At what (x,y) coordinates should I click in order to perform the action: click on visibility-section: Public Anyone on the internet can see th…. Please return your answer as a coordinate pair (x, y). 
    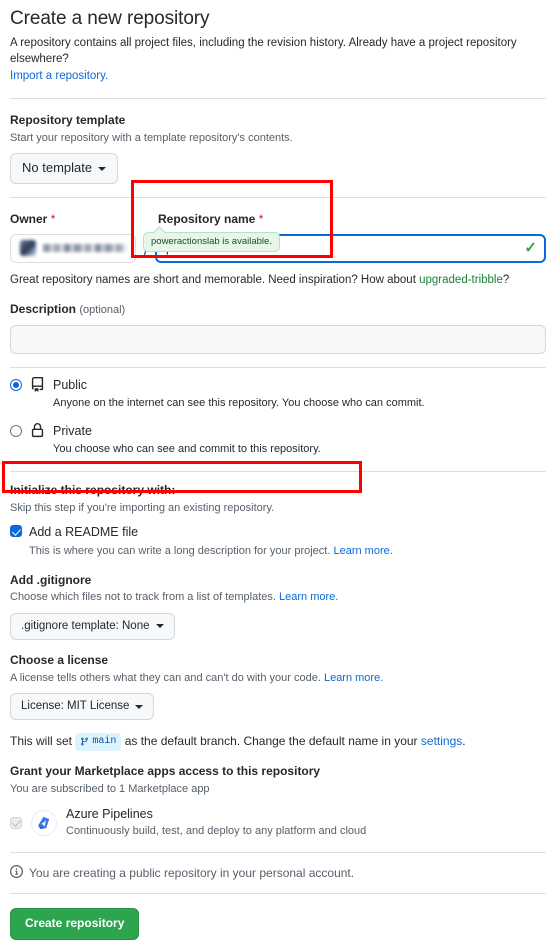
    Looking at the image, I should click on (278, 417).